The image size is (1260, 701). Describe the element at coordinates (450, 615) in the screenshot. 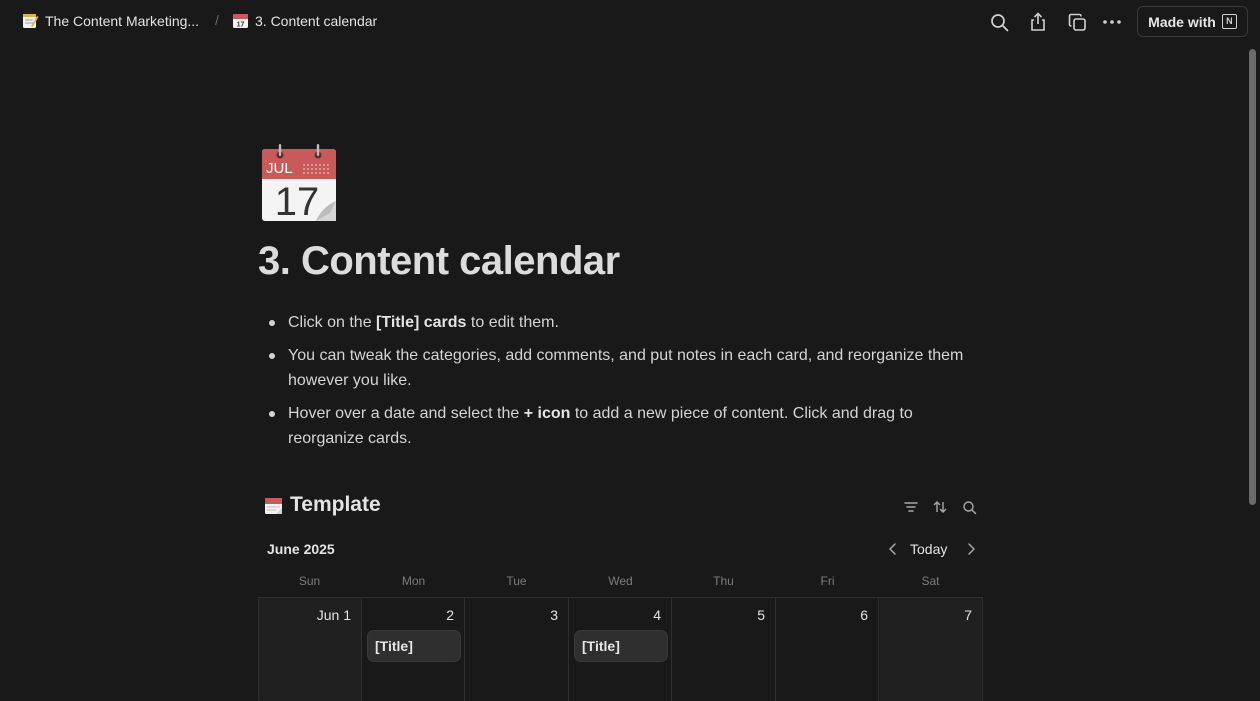

I see `day-number: 2` at that location.